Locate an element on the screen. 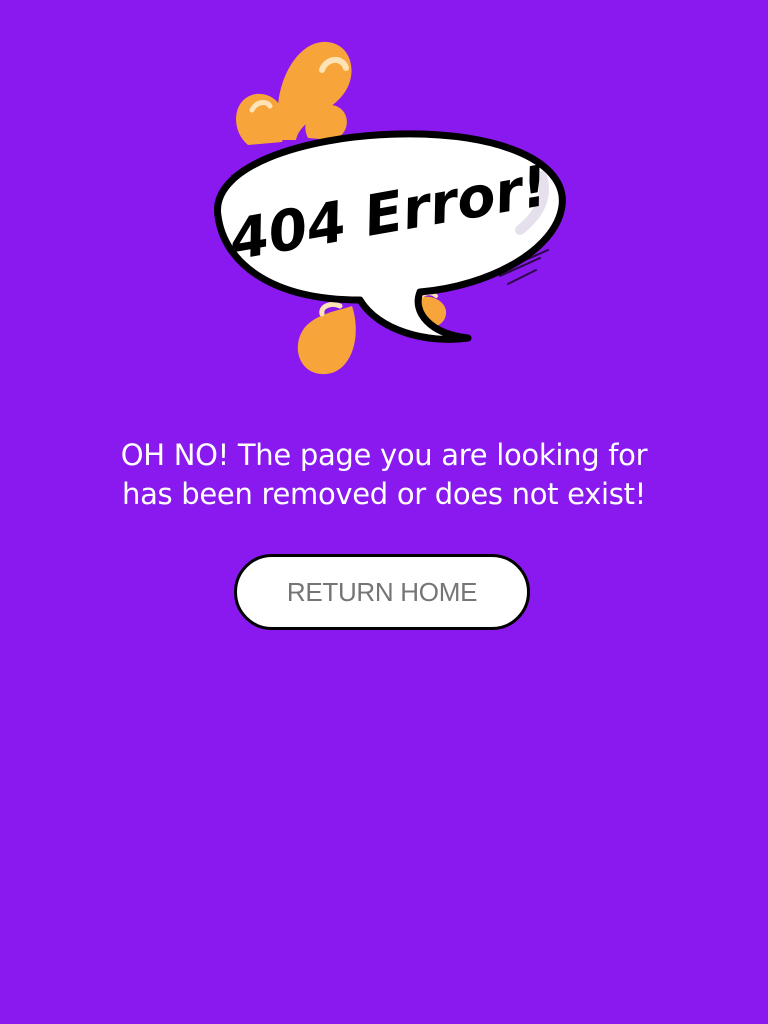 This screenshot has width=768, height=1024. return-home-button: RETURN HOME is located at coordinates (382, 592).